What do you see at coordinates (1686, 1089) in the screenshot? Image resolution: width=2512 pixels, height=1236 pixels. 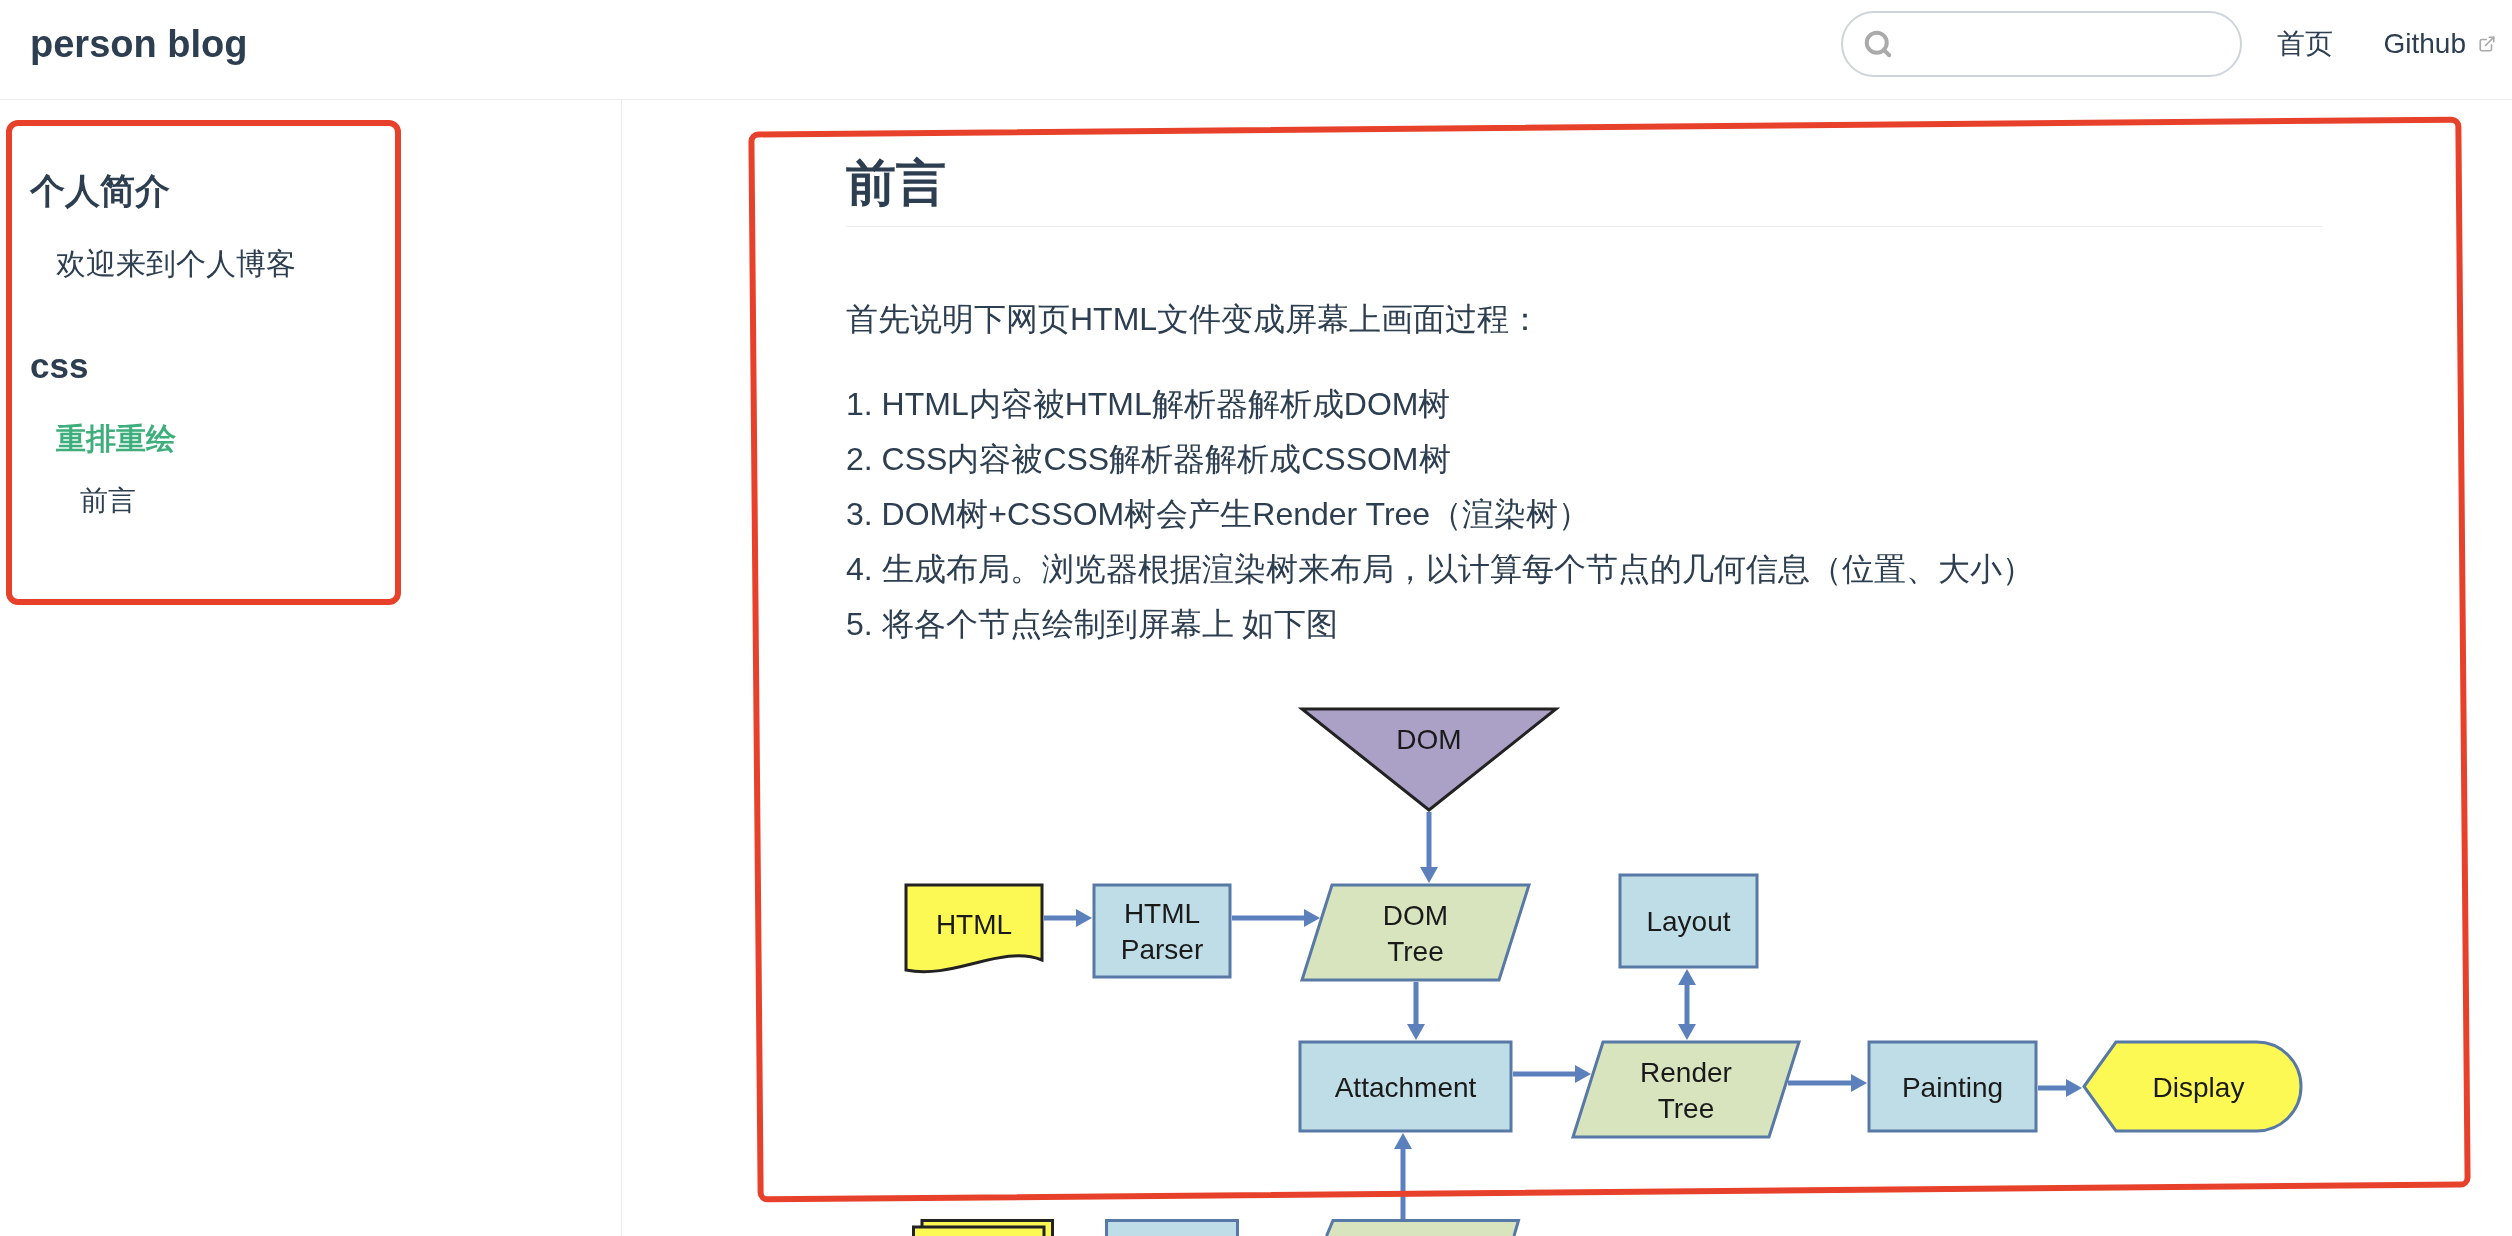 I see `data-node: Render Tree` at bounding box center [1686, 1089].